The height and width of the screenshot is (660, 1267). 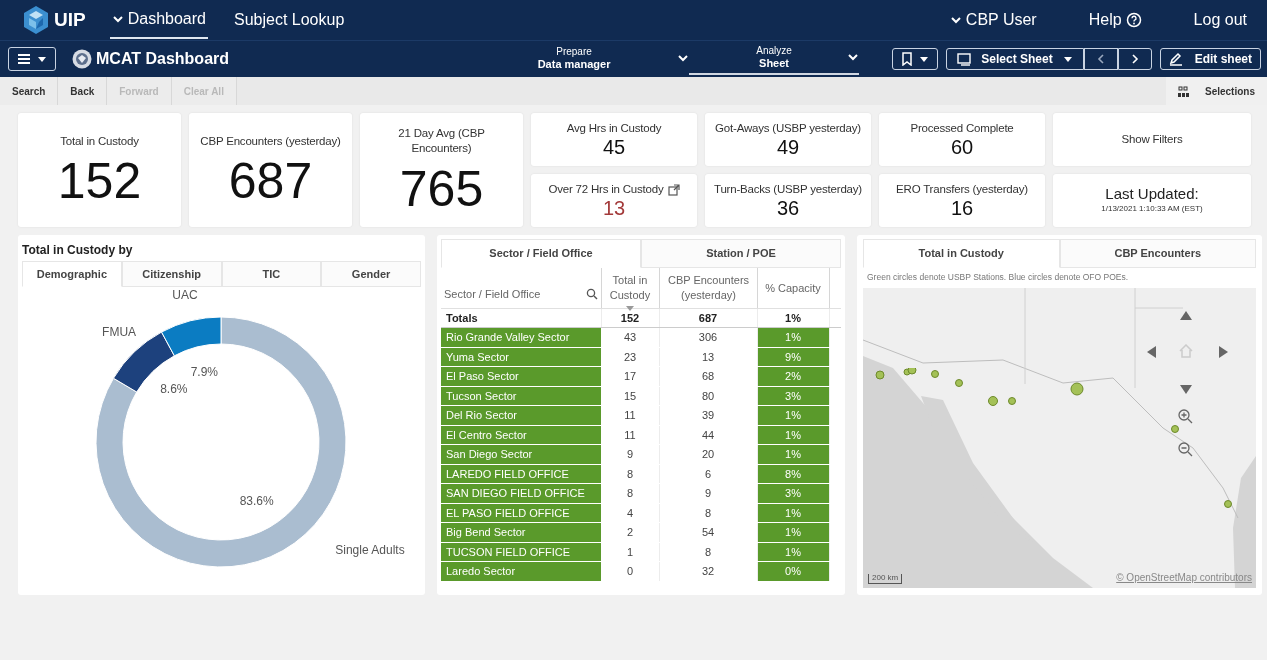 I want to click on zoom-in-icon, so click(x=1185, y=416).